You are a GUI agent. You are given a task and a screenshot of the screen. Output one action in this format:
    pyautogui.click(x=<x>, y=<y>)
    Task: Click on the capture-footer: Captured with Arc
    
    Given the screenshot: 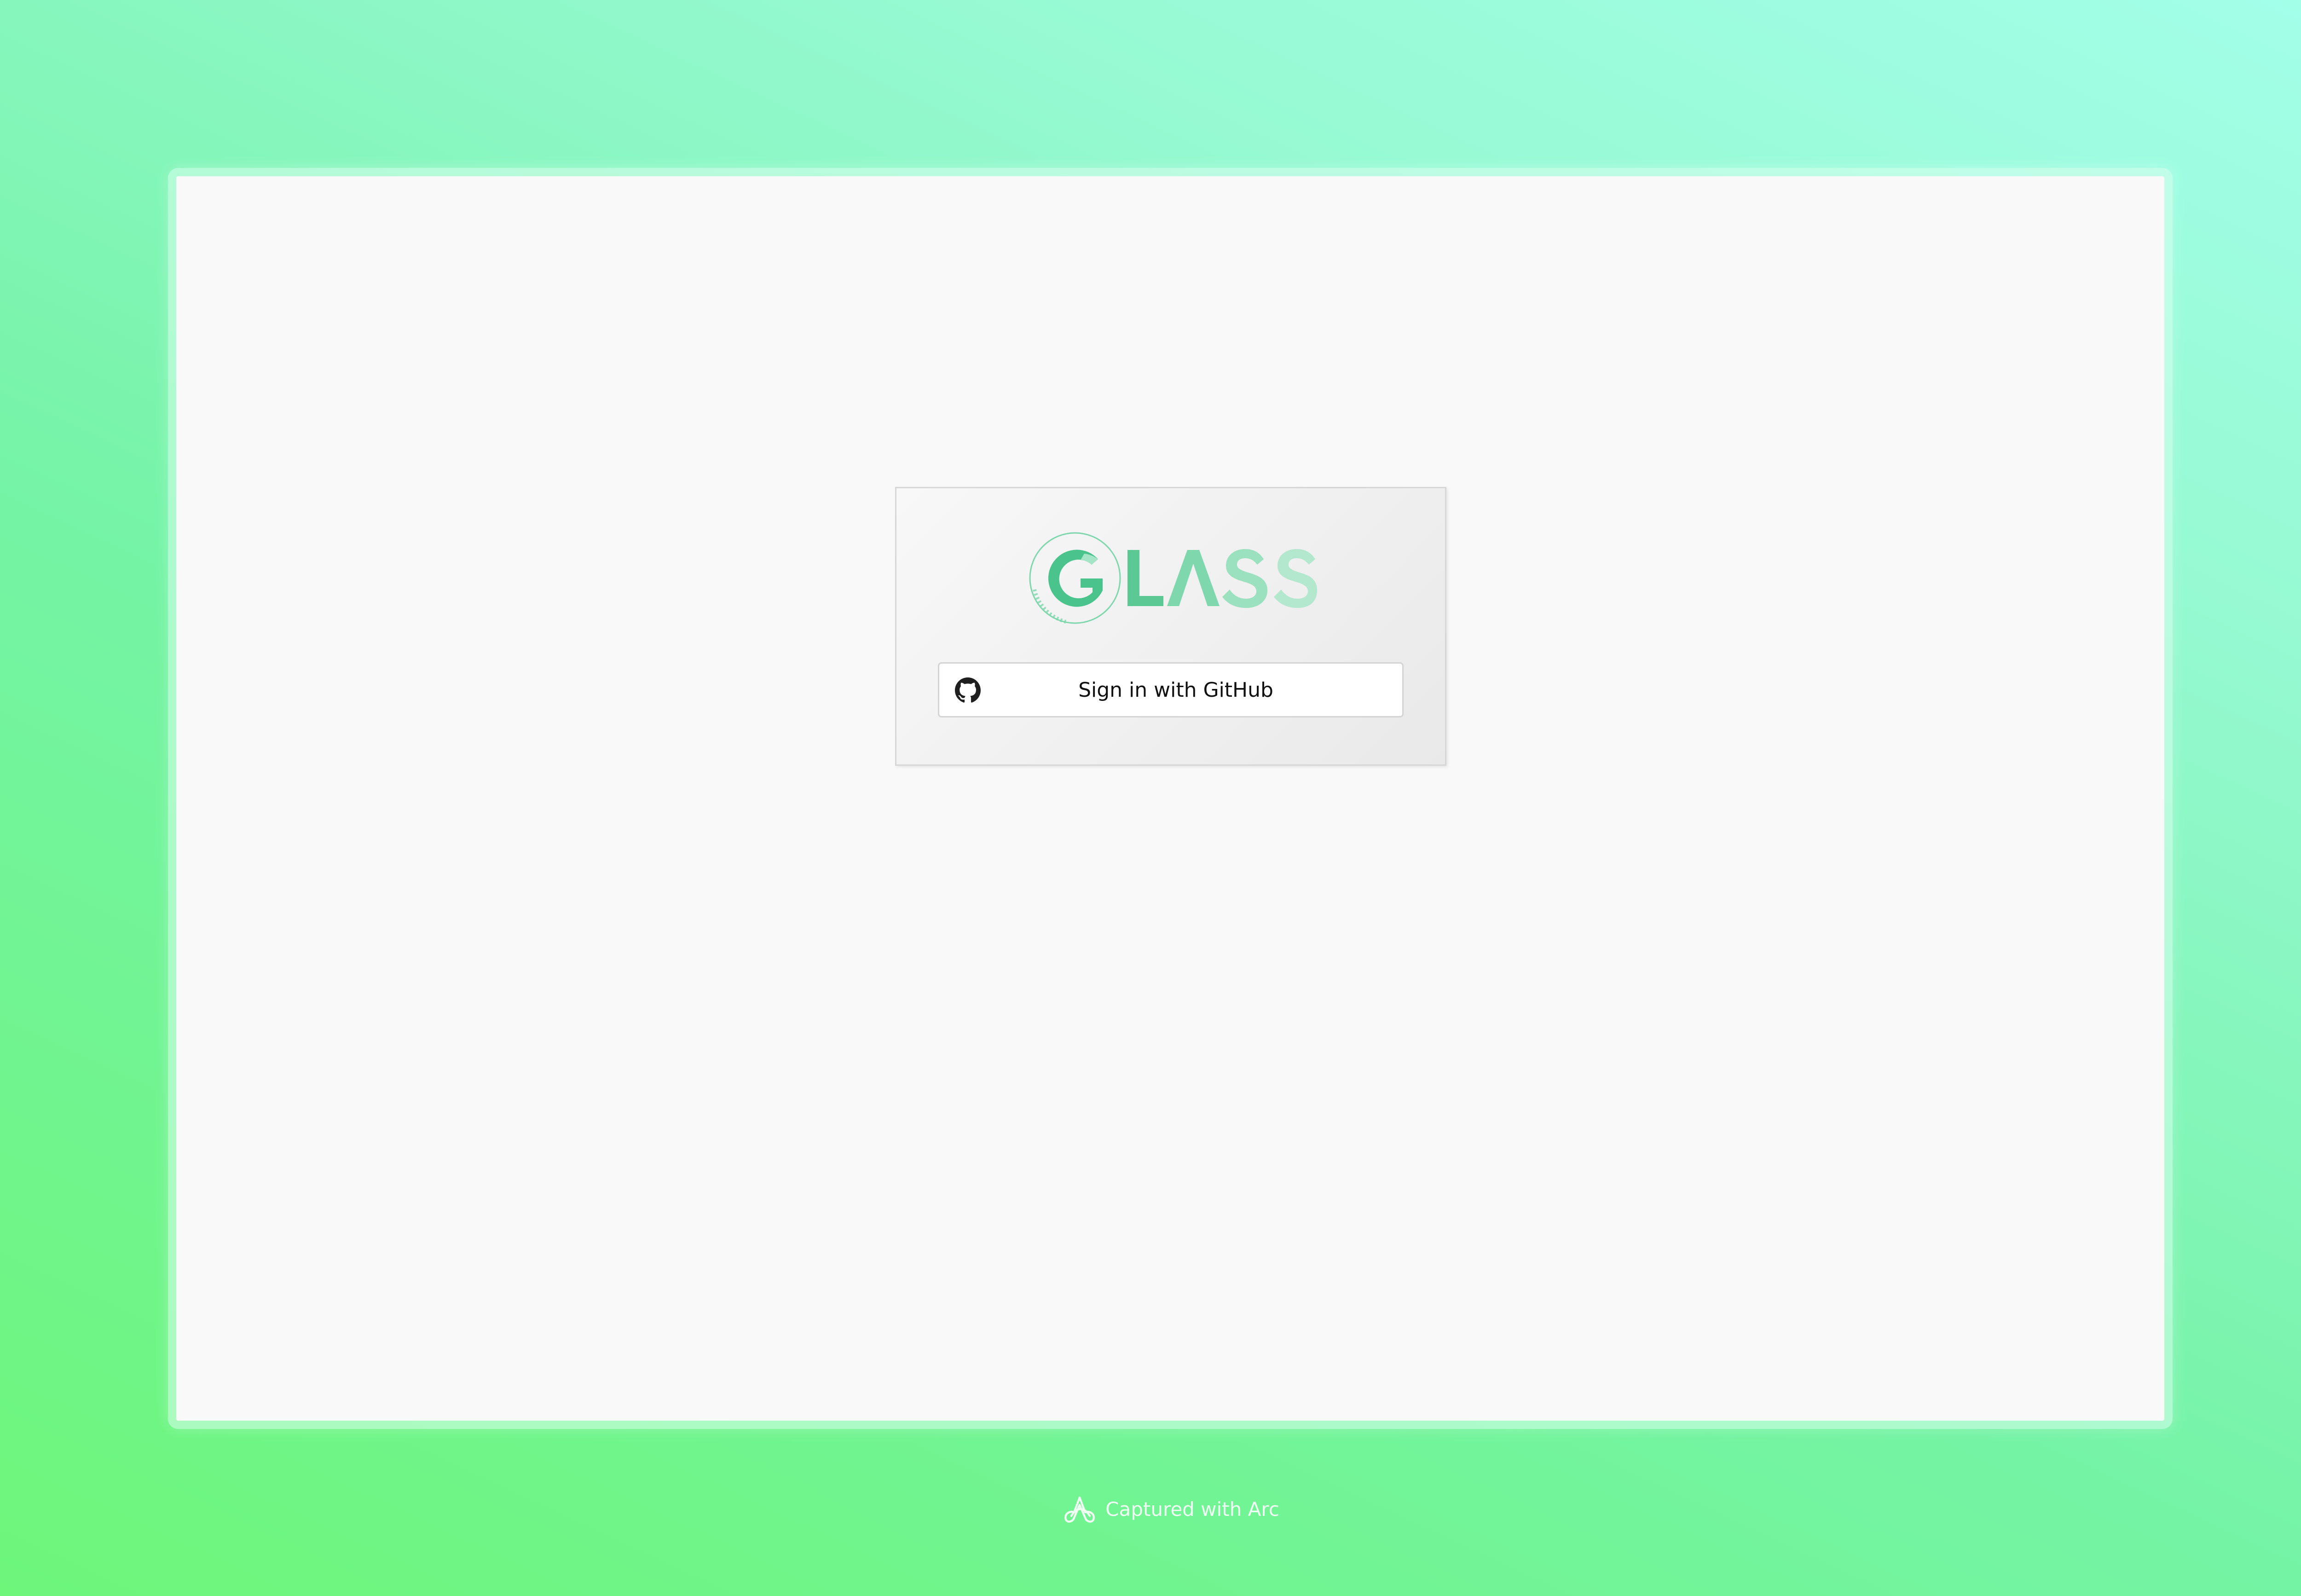 What is the action you would take?
    pyautogui.click(x=1150, y=1509)
    